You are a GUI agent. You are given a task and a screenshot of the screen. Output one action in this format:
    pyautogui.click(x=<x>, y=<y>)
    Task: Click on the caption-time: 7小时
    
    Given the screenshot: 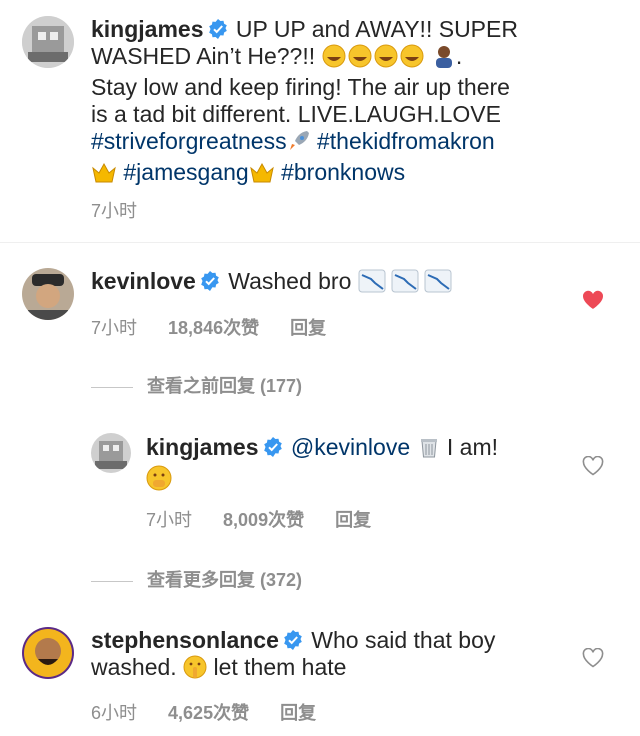 What is the action you would take?
    pyautogui.click(x=114, y=211)
    